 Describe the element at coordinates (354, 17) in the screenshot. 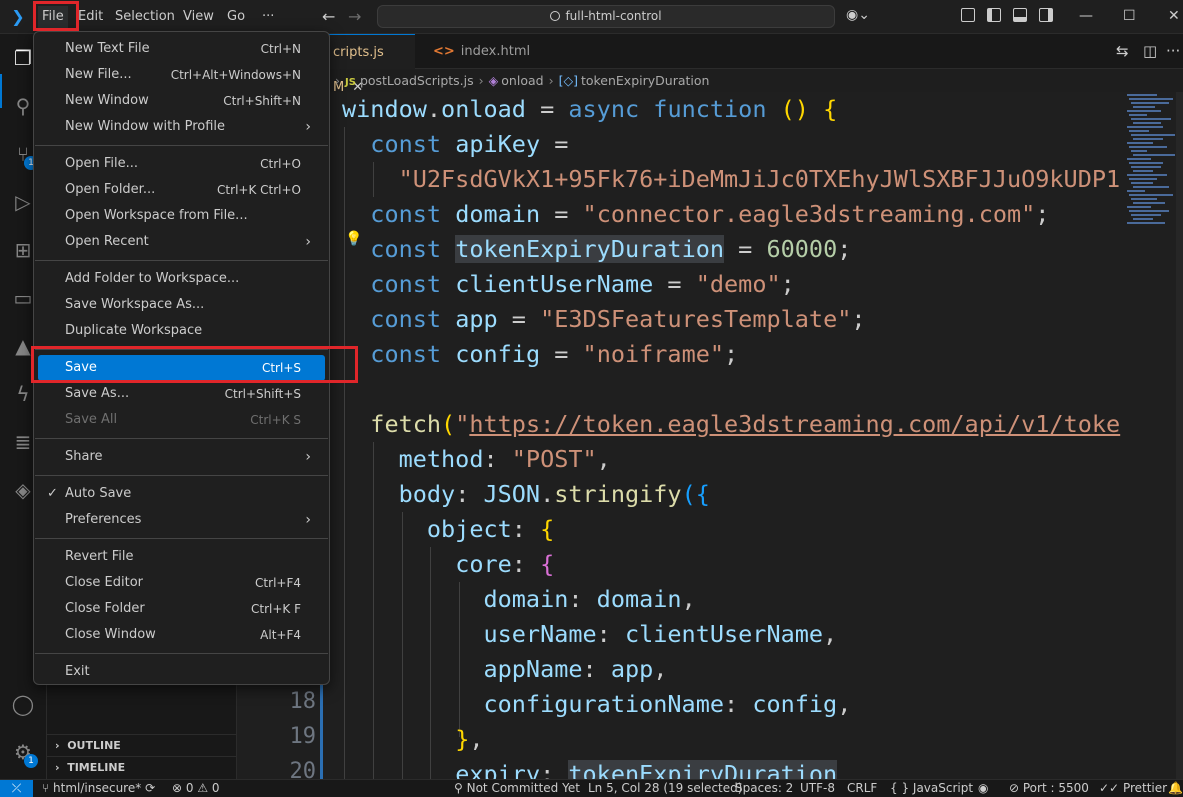

I see `forward-arrow-icon: →` at that location.